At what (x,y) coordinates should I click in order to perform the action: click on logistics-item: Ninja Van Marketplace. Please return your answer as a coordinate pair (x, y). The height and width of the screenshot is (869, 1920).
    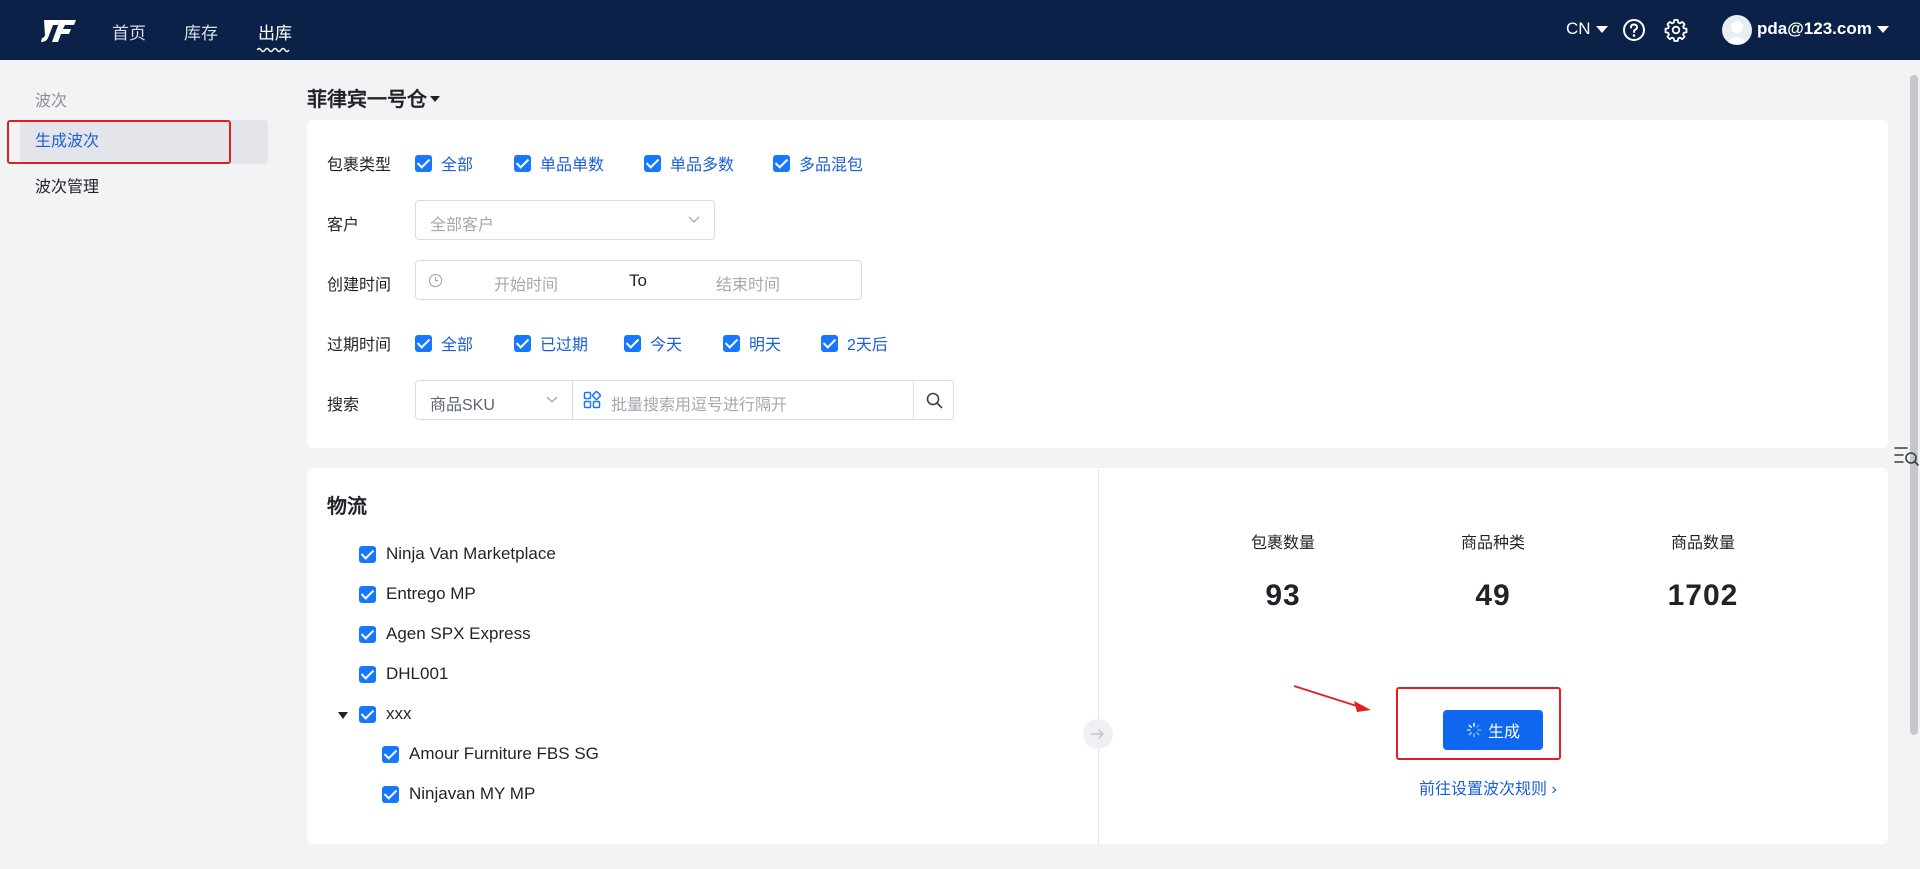
    Looking at the image, I should click on (457, 554).